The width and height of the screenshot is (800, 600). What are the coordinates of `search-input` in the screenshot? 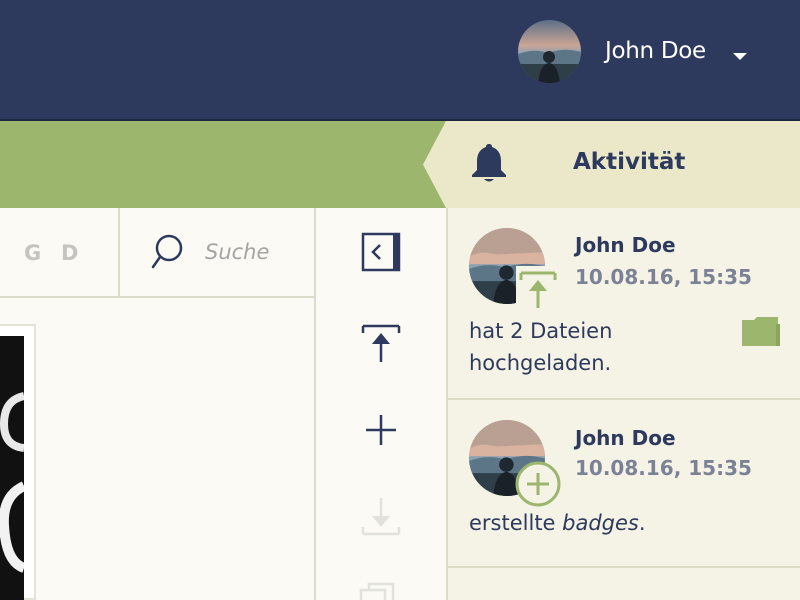 It's located at (255, 252).